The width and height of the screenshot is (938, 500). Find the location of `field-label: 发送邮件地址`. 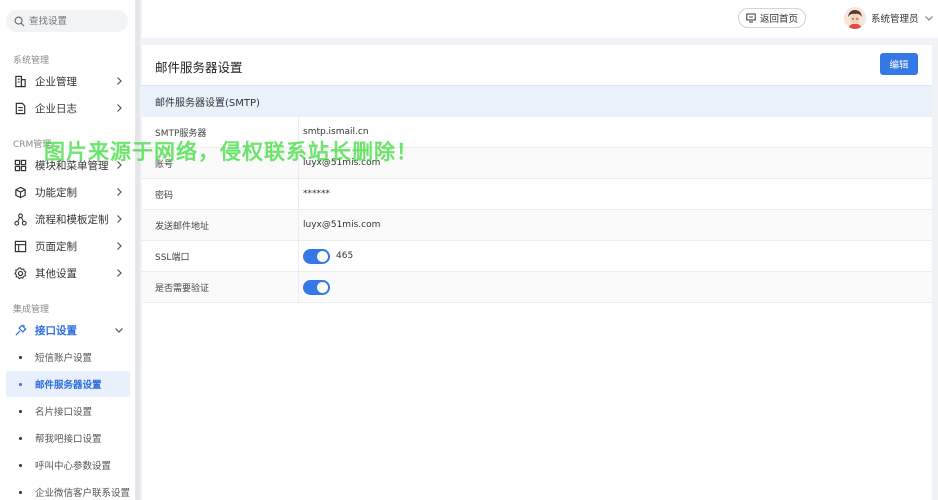

field-label: 发送邮件地址 is located at coordinates (220, 225).